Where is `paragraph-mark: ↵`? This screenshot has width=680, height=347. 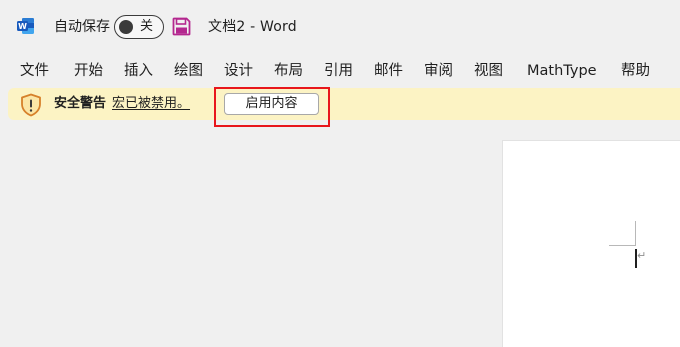 paragraph-mark: ↵ is located at coordinates (642, 255).